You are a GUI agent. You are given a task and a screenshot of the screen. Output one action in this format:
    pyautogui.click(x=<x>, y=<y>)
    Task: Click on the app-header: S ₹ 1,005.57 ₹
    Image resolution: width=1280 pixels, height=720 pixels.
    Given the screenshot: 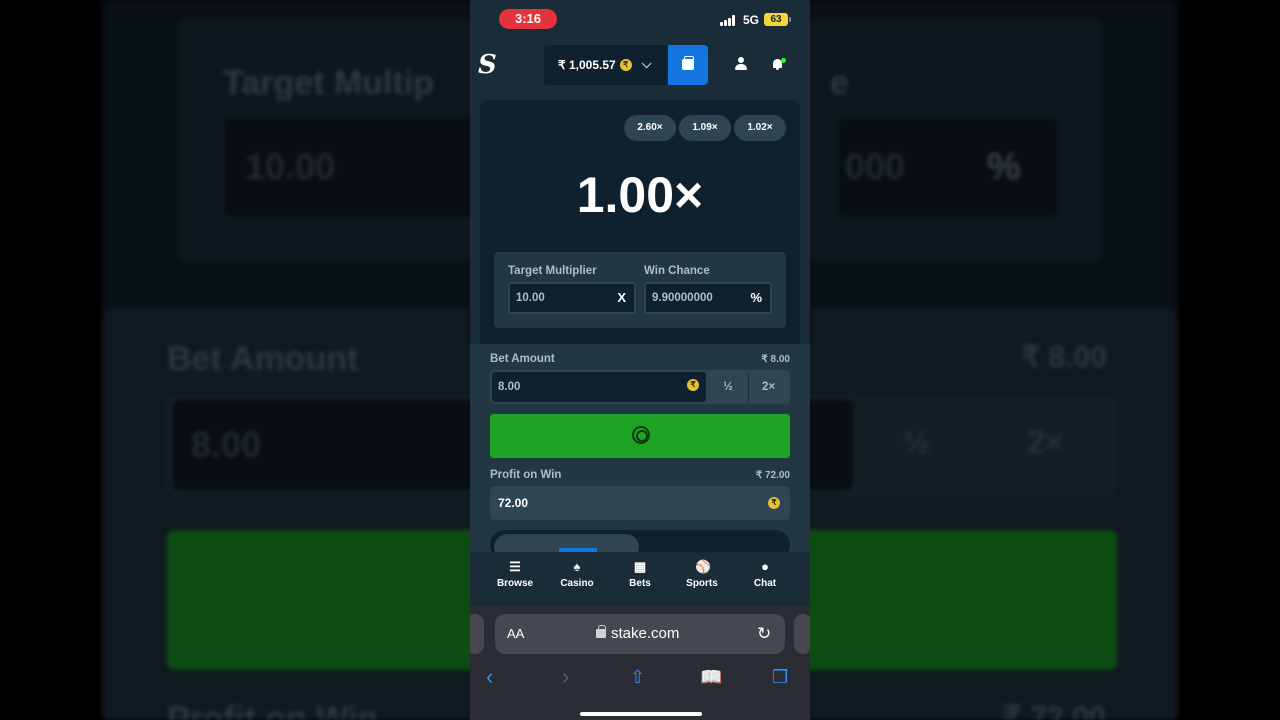 What is the action you would take?
    pyautogui.click(x=640, y=66)
    